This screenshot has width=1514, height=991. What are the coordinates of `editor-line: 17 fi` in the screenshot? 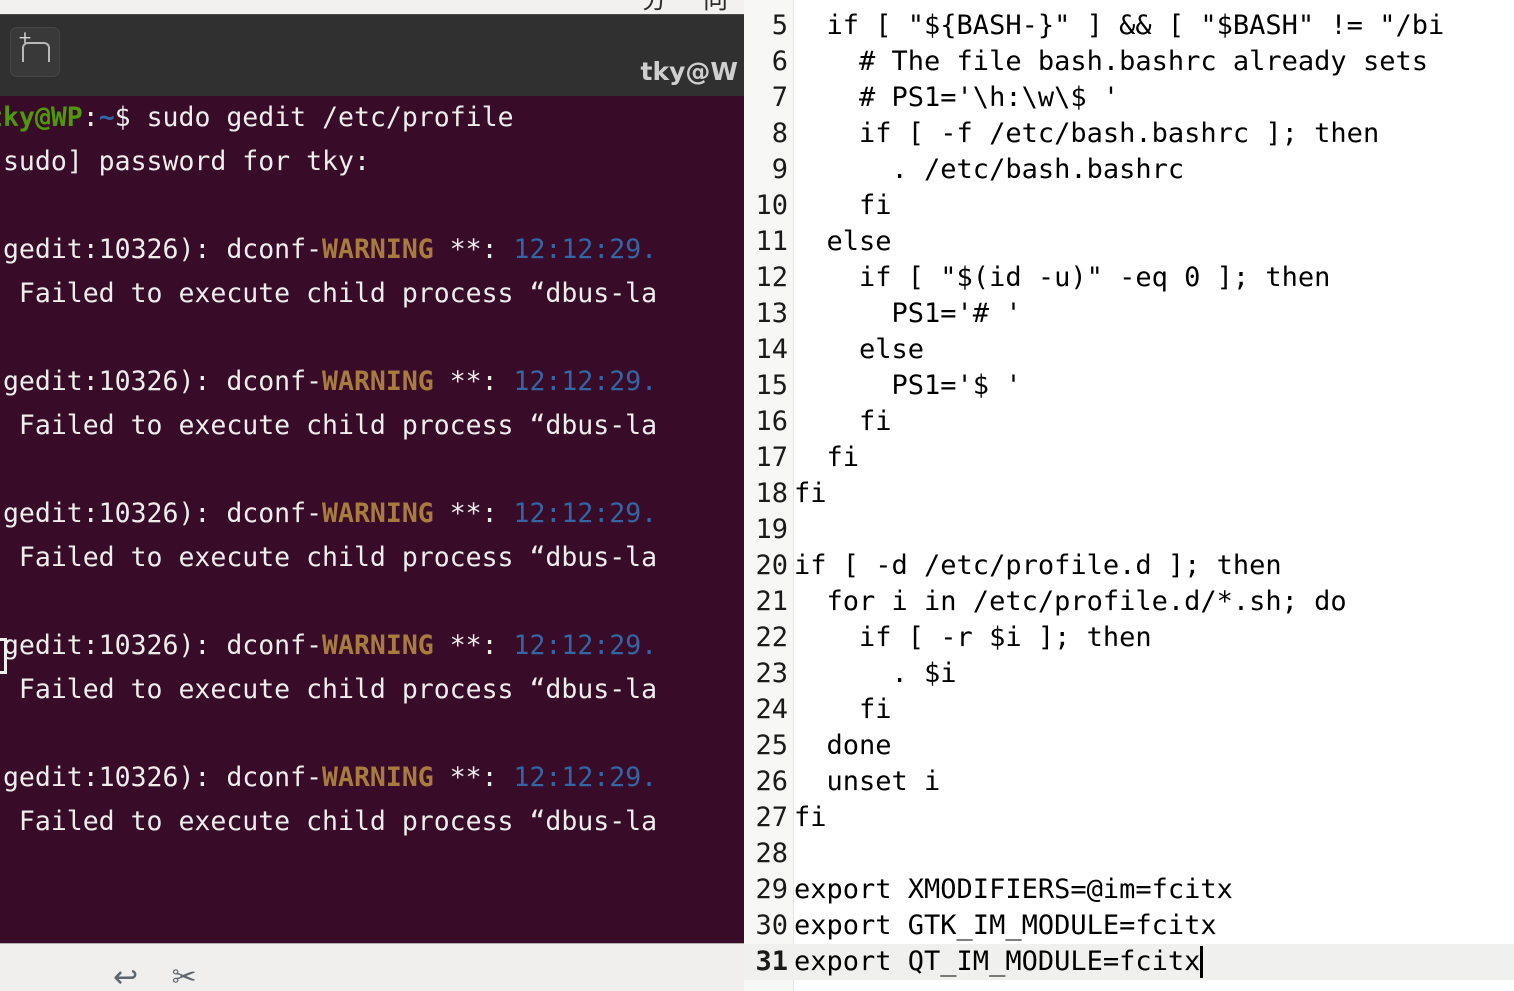 It's located at (1129, 458).